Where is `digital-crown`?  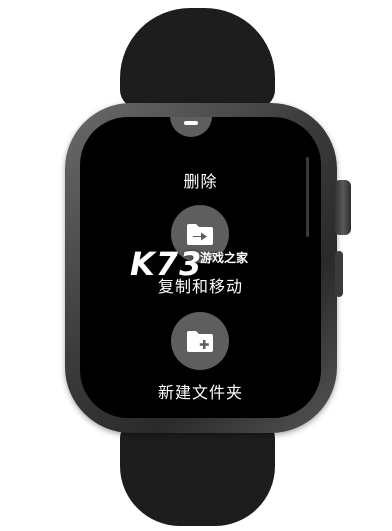 digital-crown is located at coordinates (342, 207).